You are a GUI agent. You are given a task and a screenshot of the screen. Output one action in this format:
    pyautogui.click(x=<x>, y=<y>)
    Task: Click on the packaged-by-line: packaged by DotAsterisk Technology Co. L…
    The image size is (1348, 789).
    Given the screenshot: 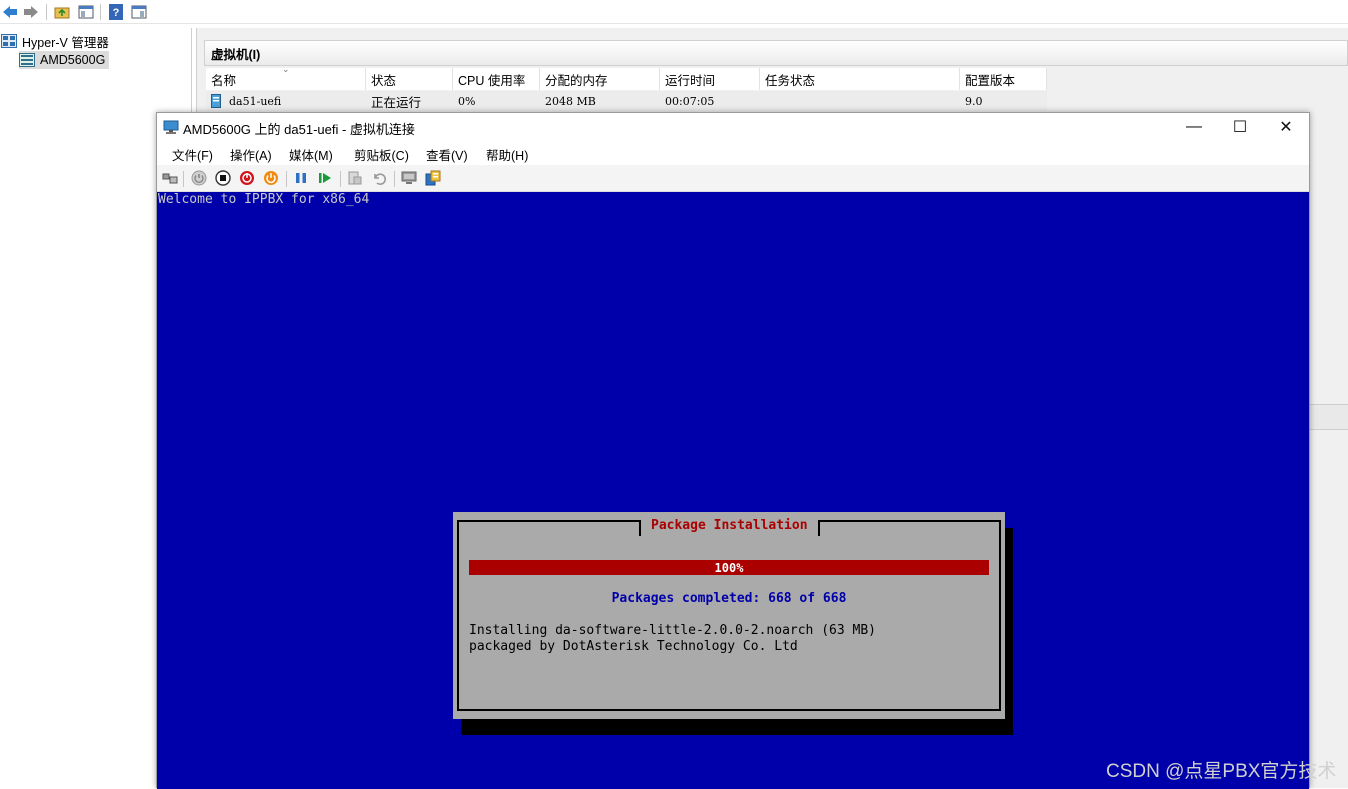 What is the action you would take?
    pyautogui.click(x=633, y=646)
    